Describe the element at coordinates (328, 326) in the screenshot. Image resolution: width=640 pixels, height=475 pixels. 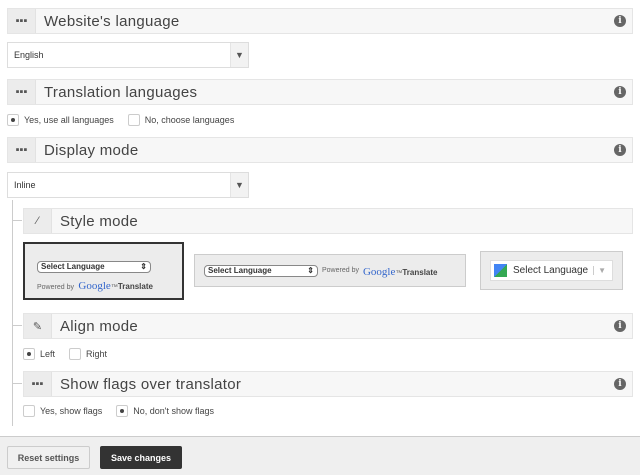
I see `section-header-align-mode: ✎ Align mode i` at that location.